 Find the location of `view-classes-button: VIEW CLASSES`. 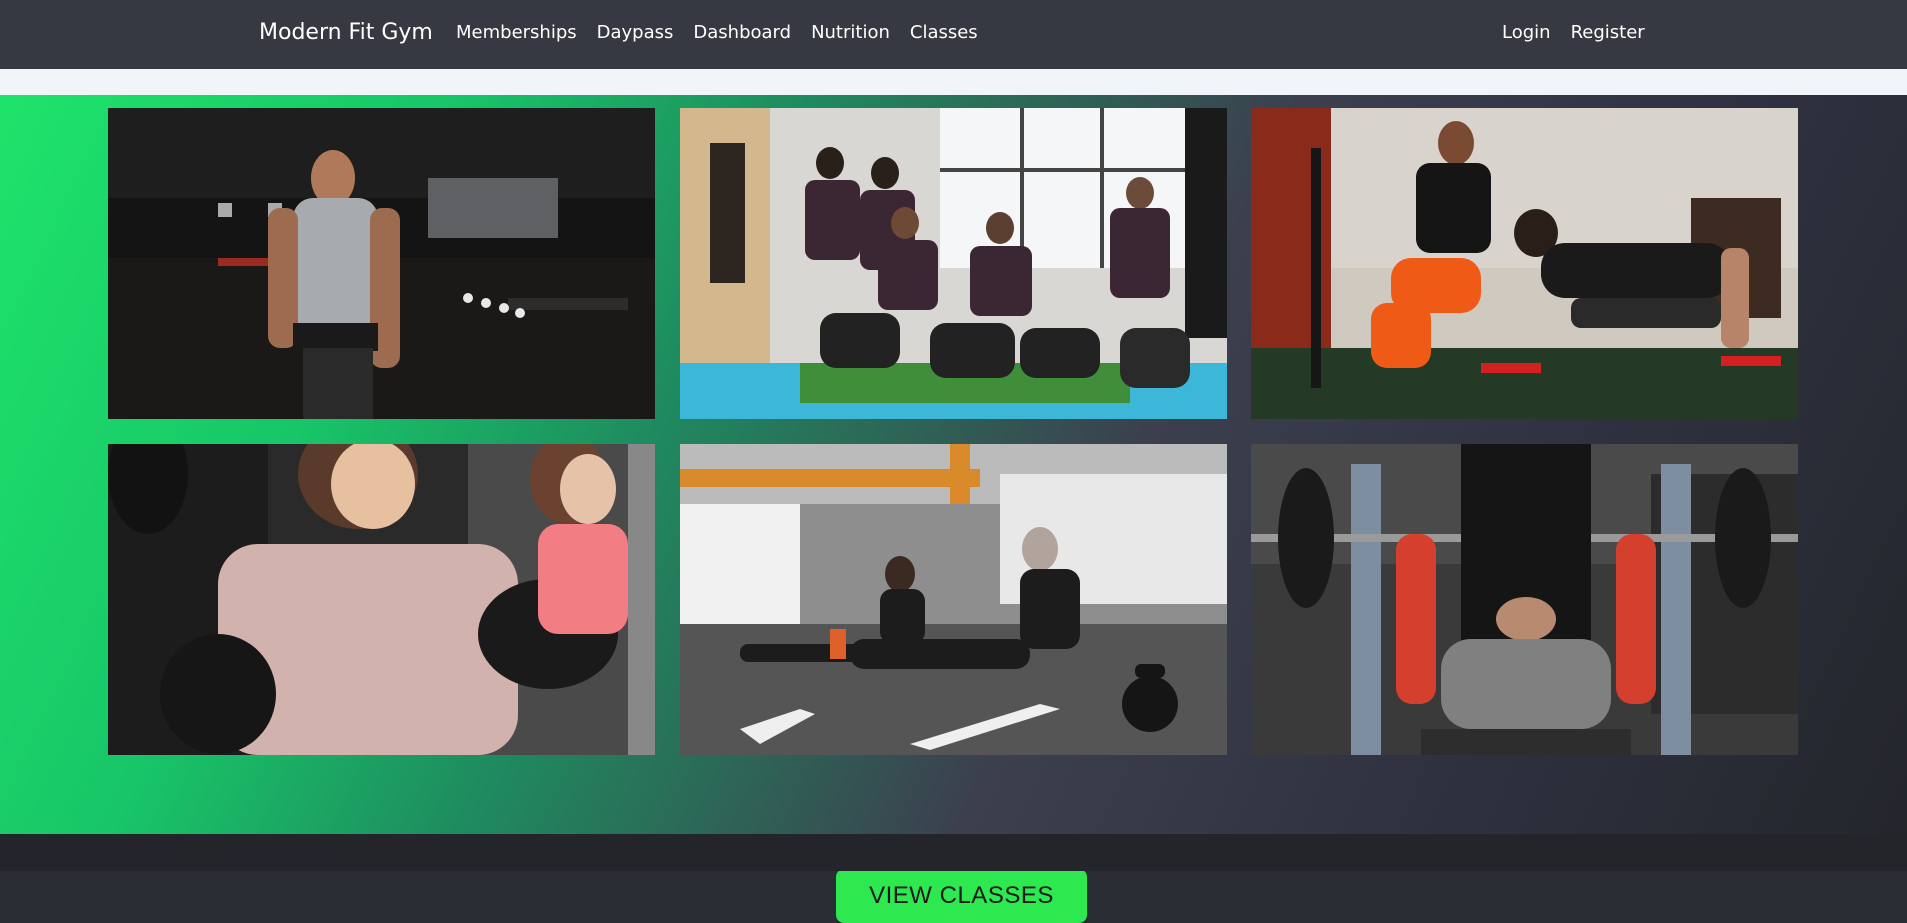

view-classes-button: VIEW CLASSES is located at coordinates (961, 896).